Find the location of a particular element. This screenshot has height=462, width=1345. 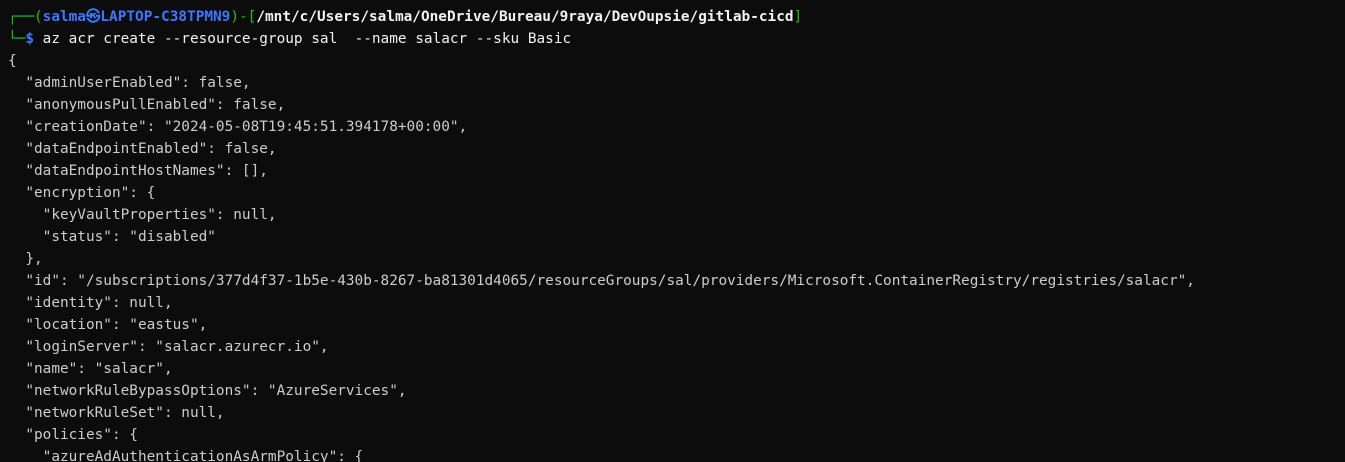

output-line: "name": "salacr", is located at coordinates (90, 369).